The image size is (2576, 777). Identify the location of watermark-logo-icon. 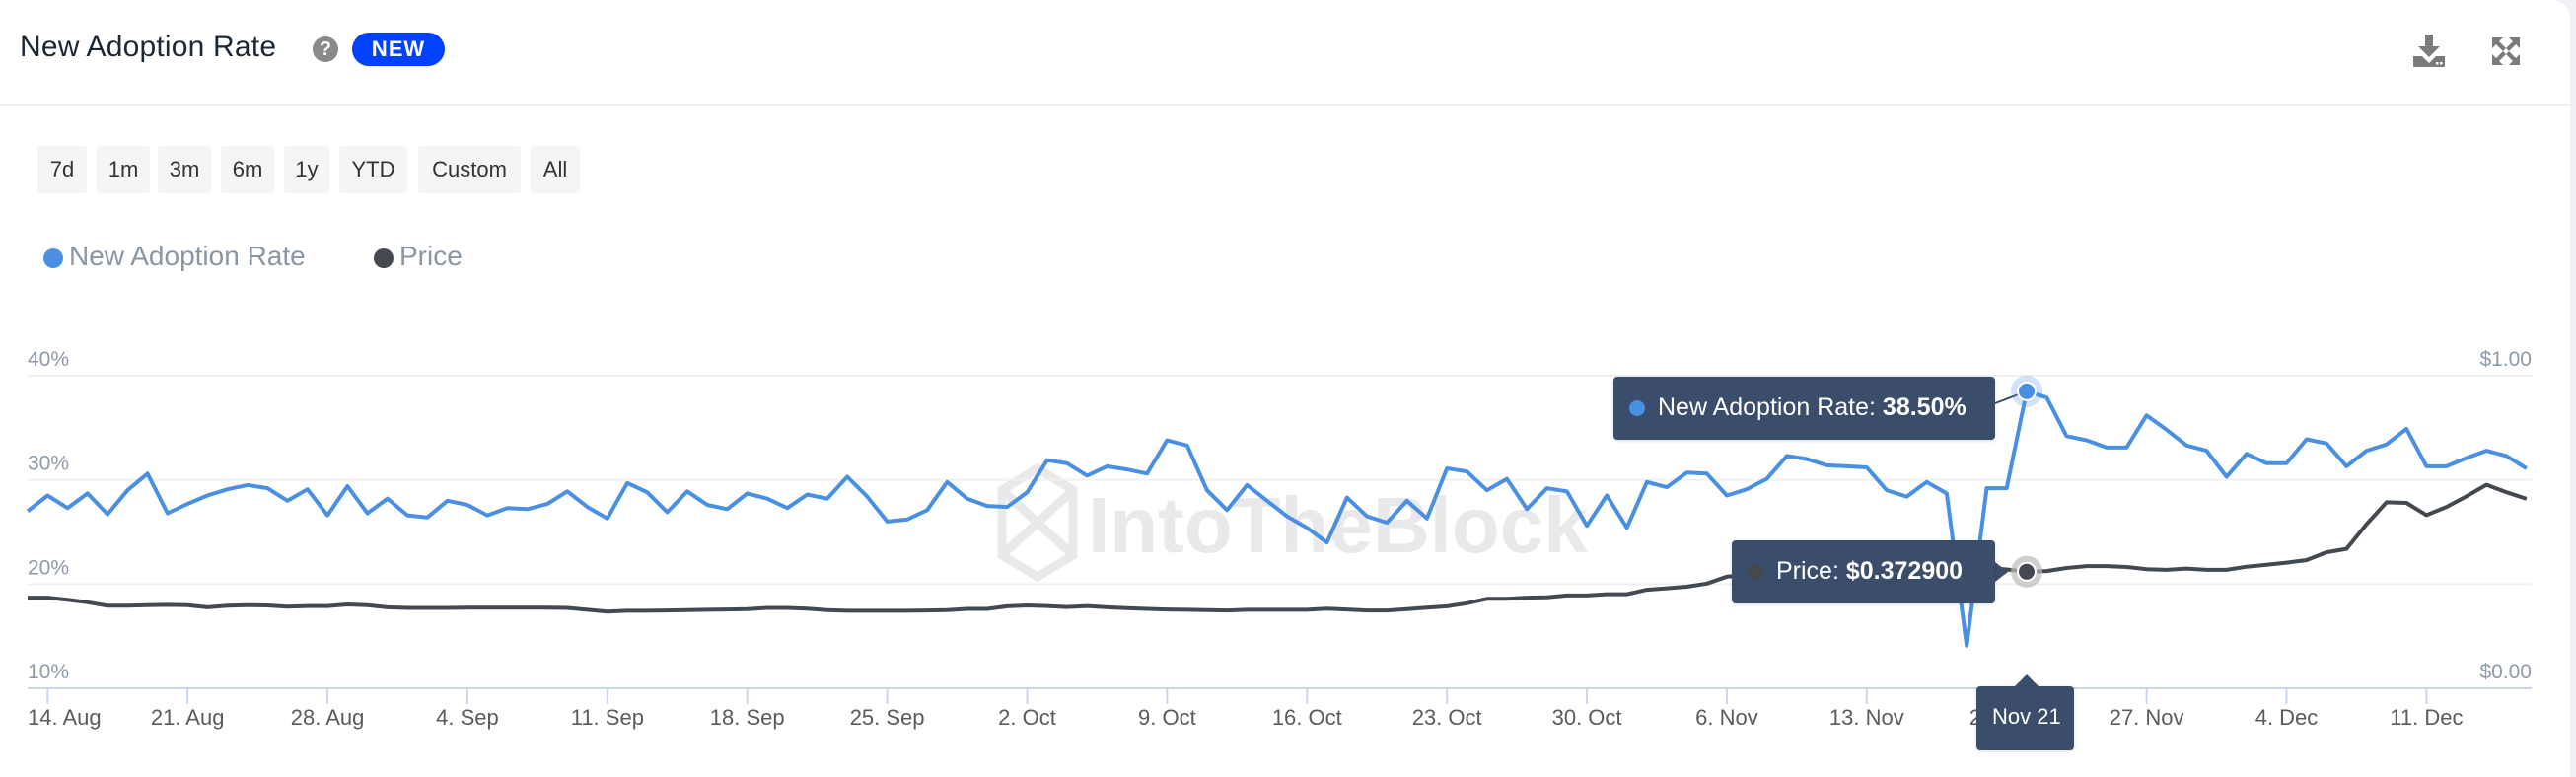
(1038, 522).